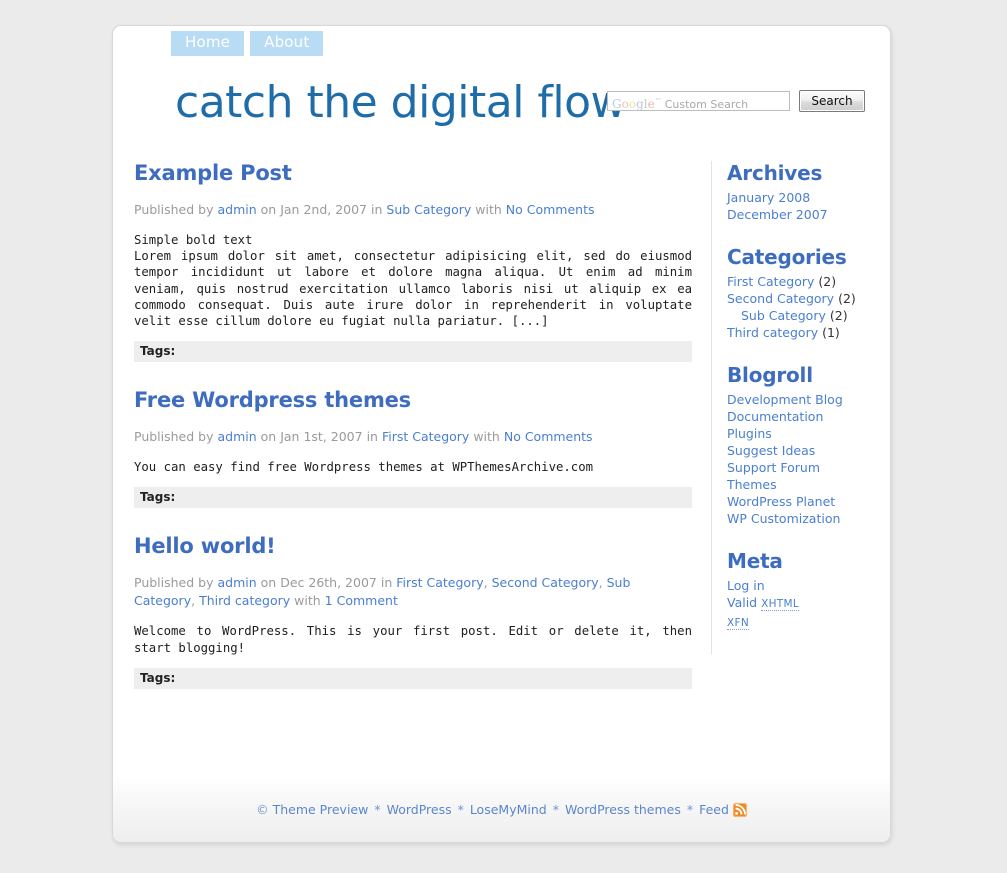  I want to click on post-category-link: Second Category, so click(545, 582).